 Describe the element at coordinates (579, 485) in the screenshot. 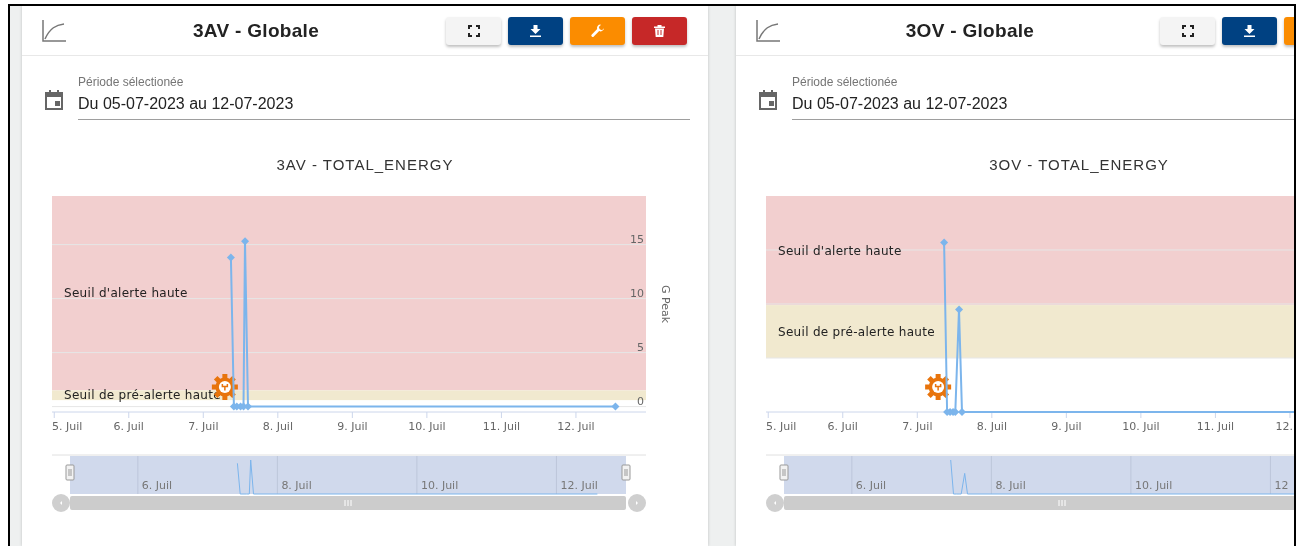

I see `navigator-label: 12. Juil` at that location.